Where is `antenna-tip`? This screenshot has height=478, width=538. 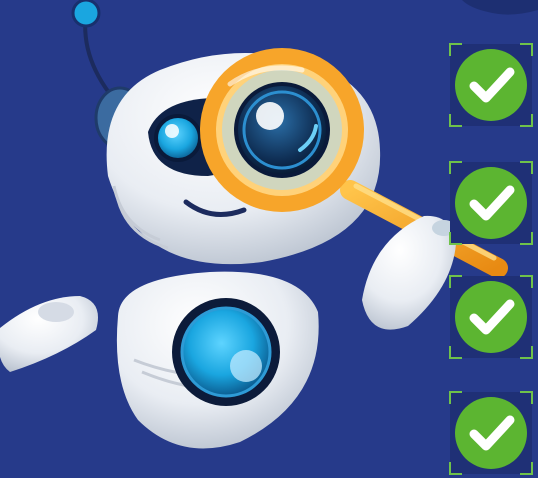 antenna-tip is located at coordinates (86, 14).